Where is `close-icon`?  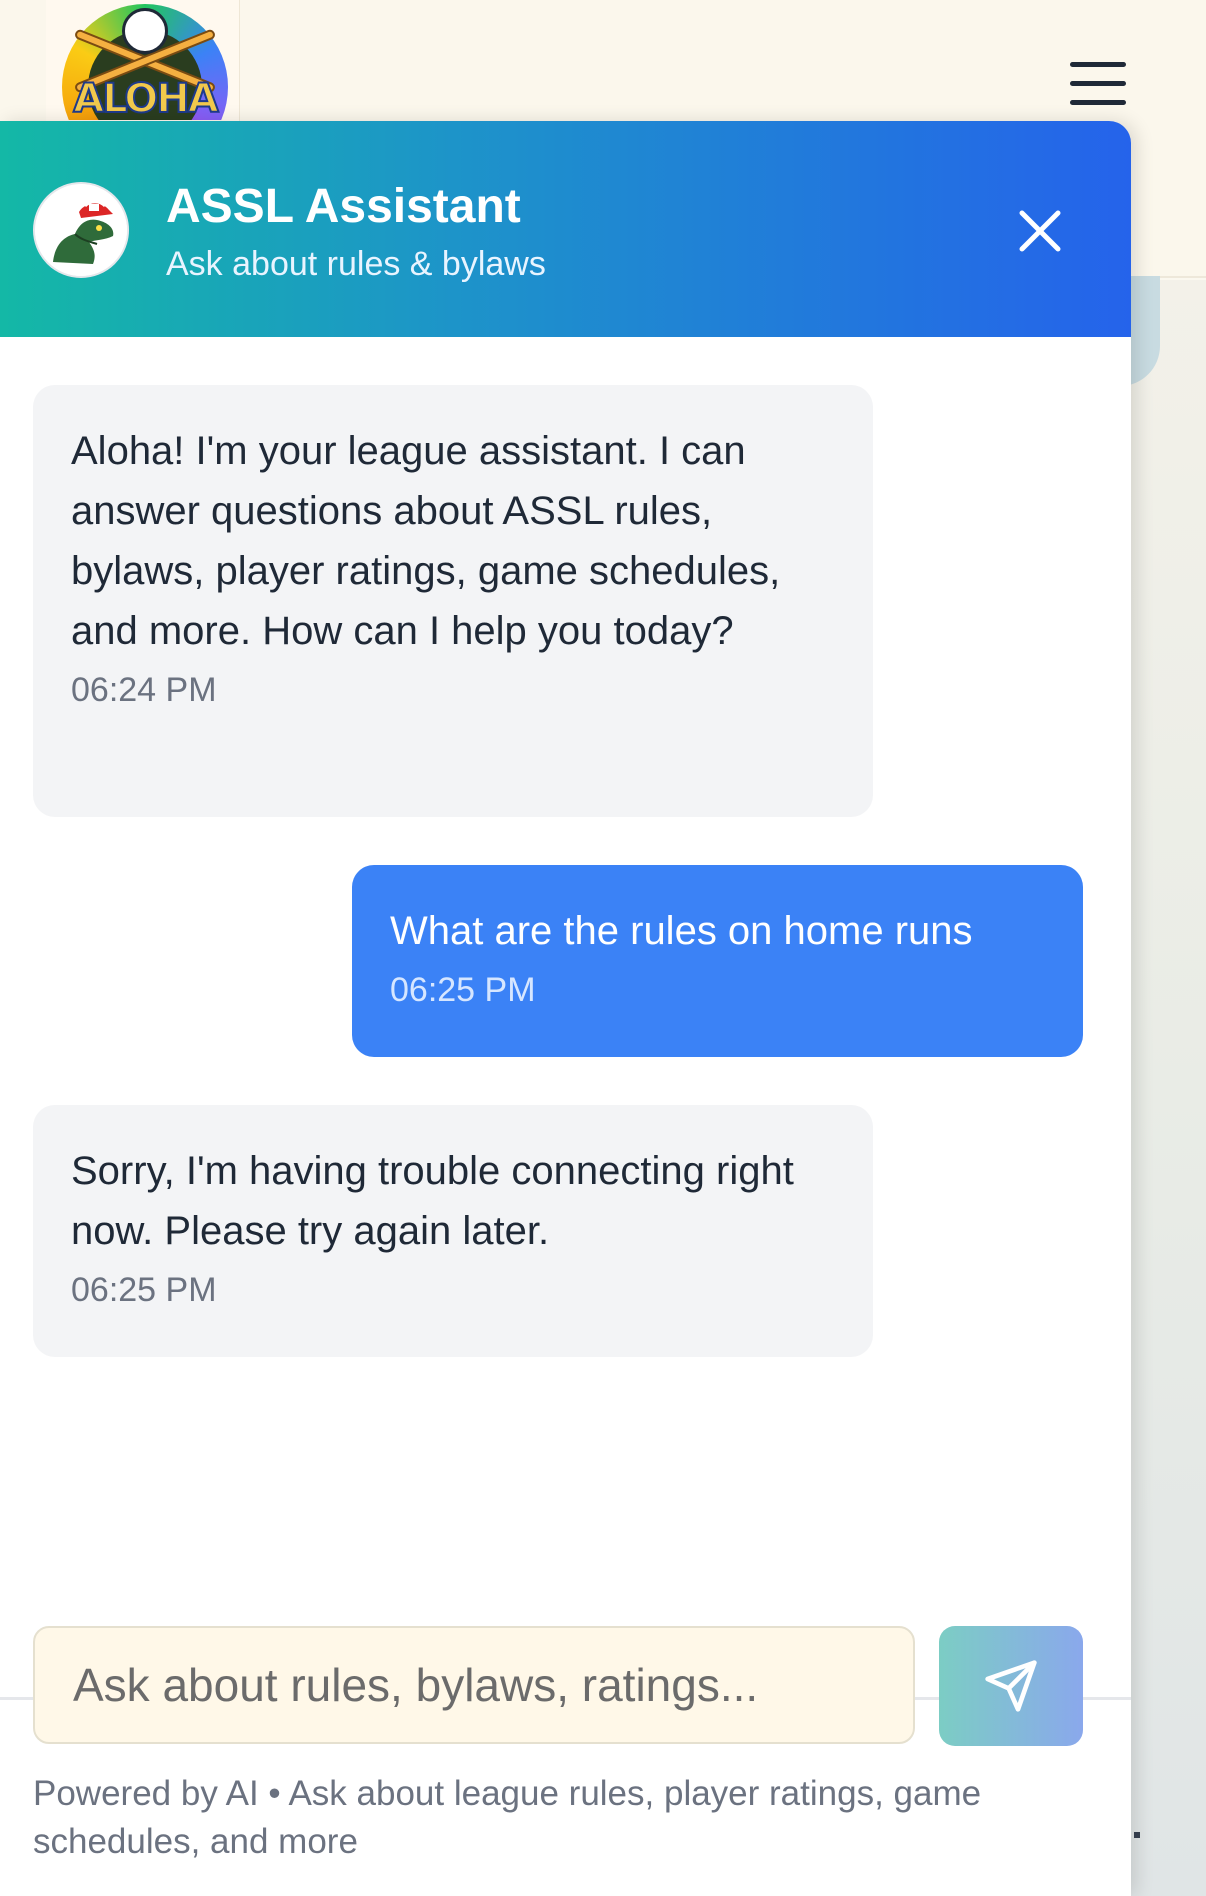 close-icon is located at coordinates (1040, 231).